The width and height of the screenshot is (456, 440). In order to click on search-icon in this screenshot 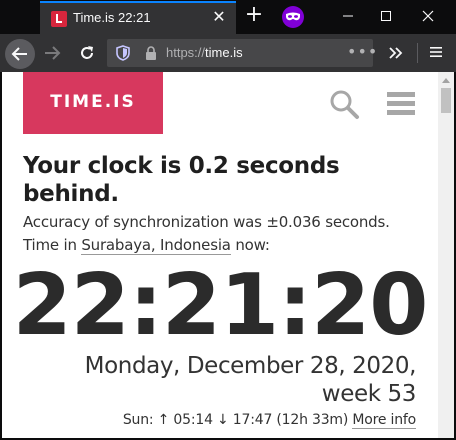, I will do `click(344, 104)`.